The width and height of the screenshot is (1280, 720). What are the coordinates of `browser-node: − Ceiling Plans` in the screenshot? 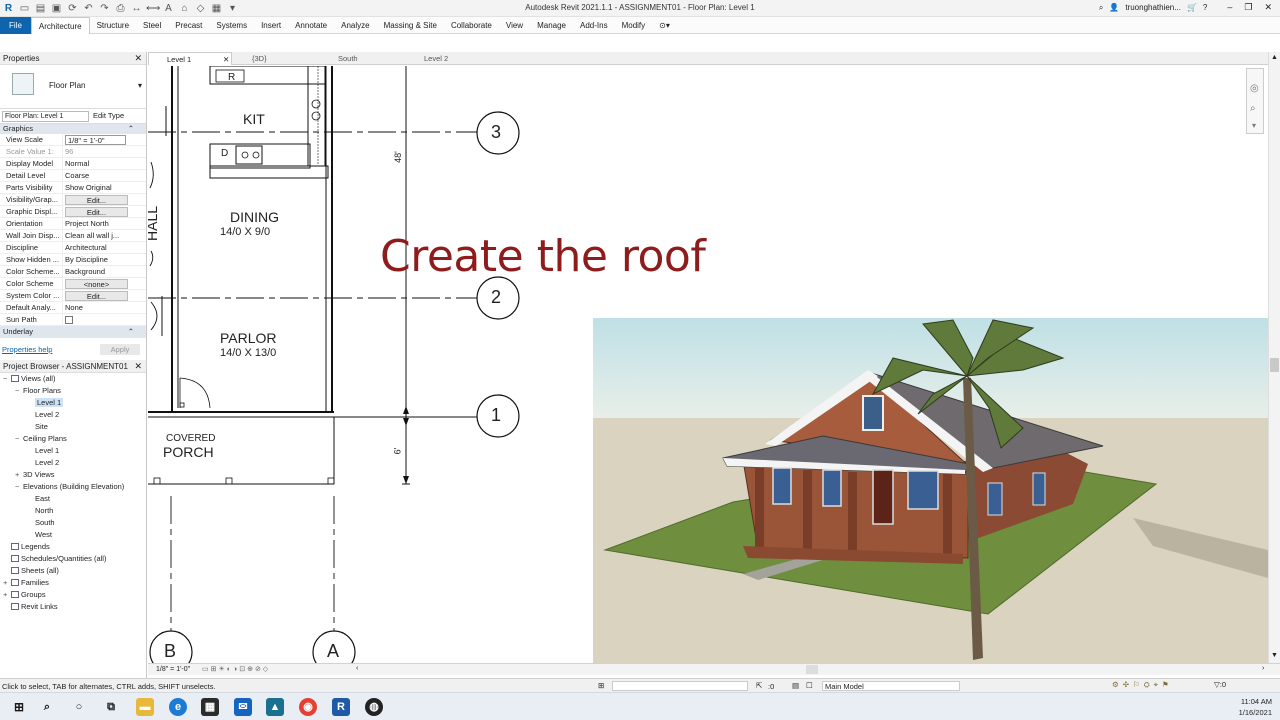 It's located at (73, 439).